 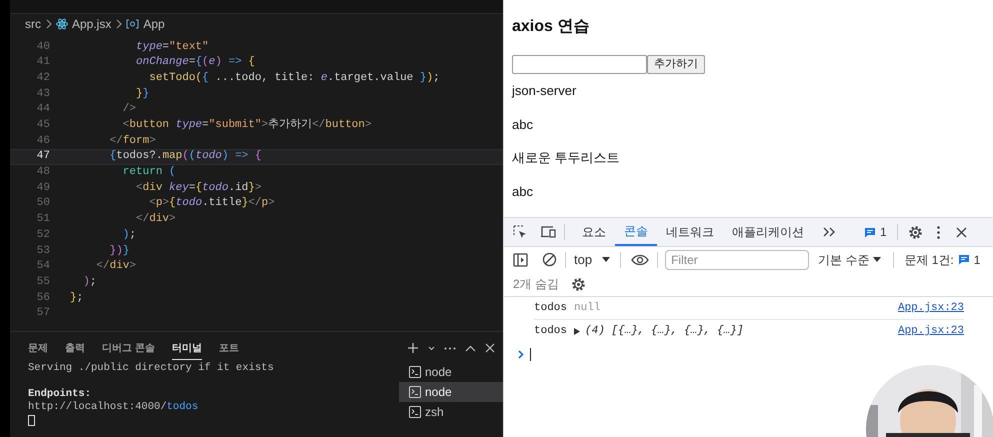 I want to click on code-line: setTodo({ ...todo, title: e.target.value });, so click(x=294, y=78).